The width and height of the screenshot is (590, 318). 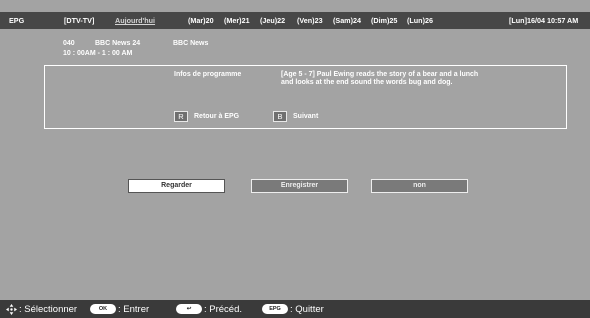 What do you see at coordinates (384, 20) in the screenshot?
I see `tab-day-dim: (Dim)25` at bounding box center [384, 20].